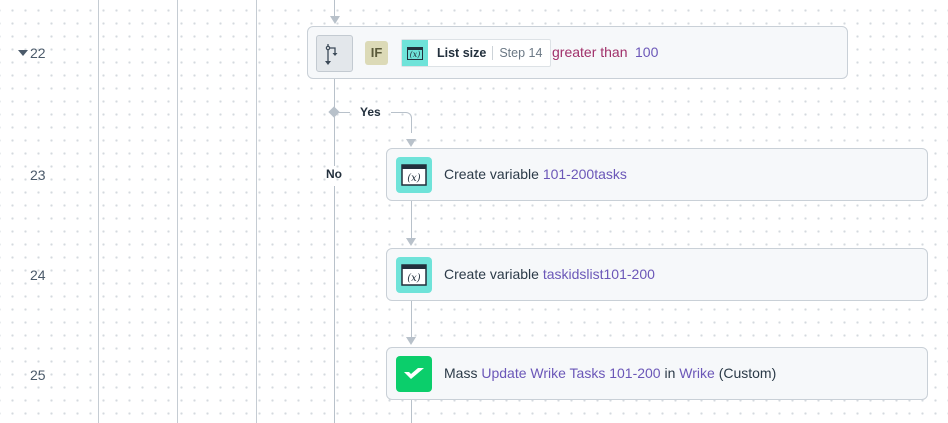 This screenshot has height=423, width=948. What do you see at coordinates (462, 53) in the screenshot?
I see `datapill-label: List size` at bounding box center [462, 53].